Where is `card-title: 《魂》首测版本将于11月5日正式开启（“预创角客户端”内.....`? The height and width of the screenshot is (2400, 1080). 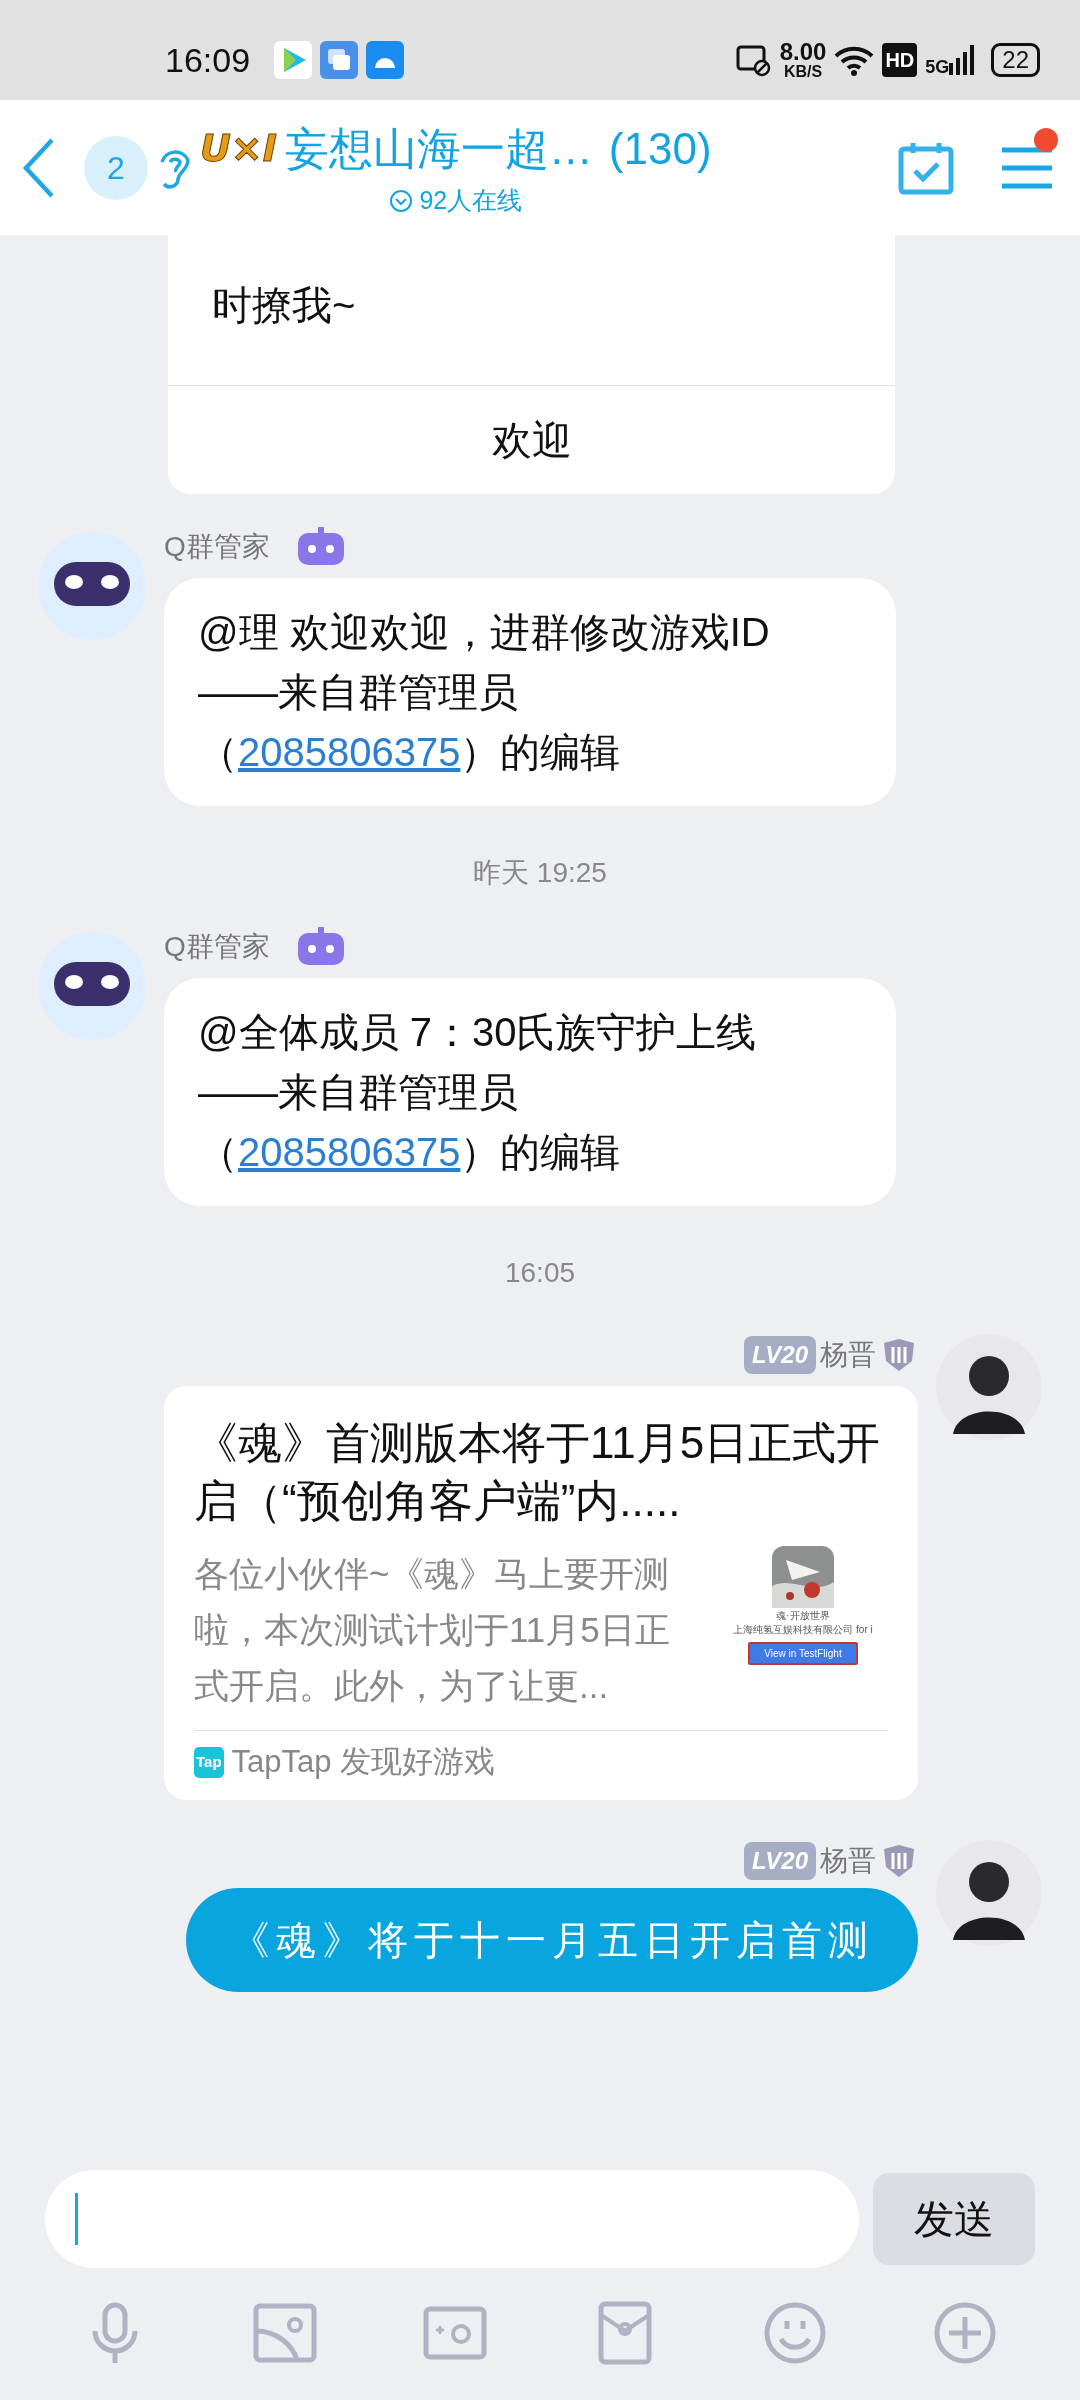
card-title: 《魂》首测版本将于11月5日正式开启（“预创角客户端”内..... is located at coordinates (538, 1472).